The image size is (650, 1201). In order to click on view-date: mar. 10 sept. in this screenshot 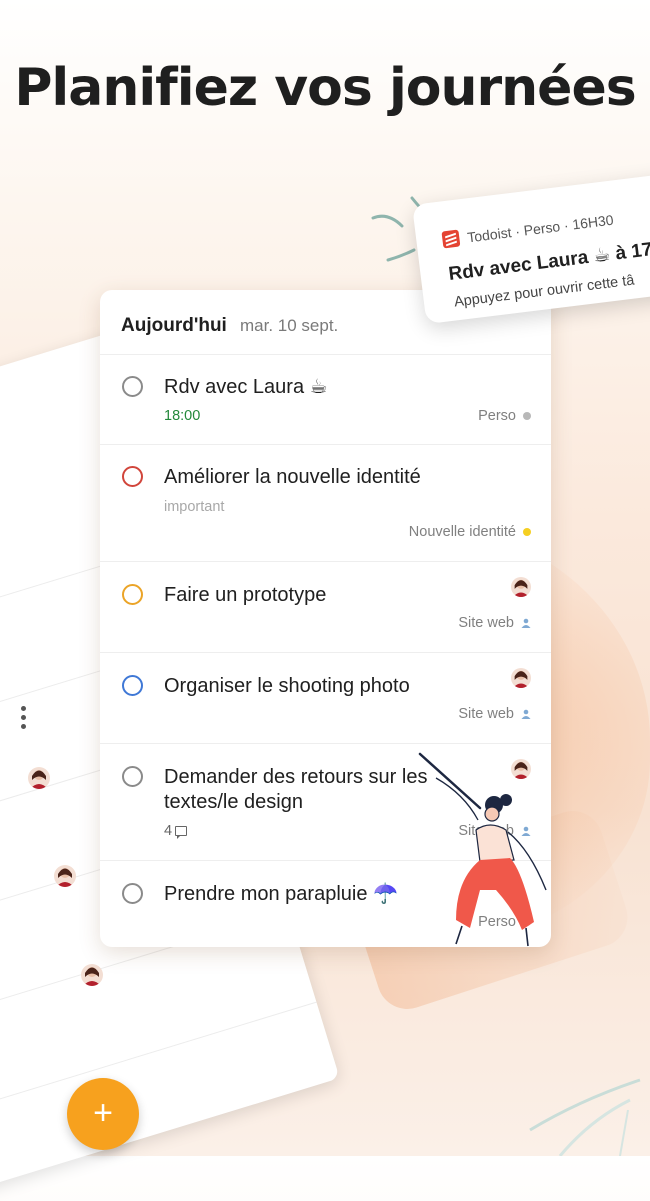, I will do `click(289, 325)`.